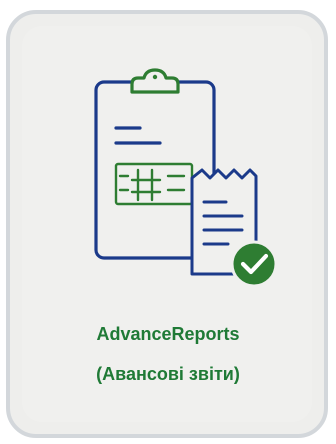 The image size is (336, 444). What do you see at coordinates (168, 334) in the screenshot?
I see `app-title: AdvanceReports` at bounding box center [168, 334].